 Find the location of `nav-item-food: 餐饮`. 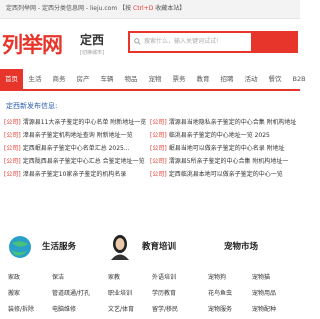

nav-item-food: 餐饮 is located at coordinates (275, 79).